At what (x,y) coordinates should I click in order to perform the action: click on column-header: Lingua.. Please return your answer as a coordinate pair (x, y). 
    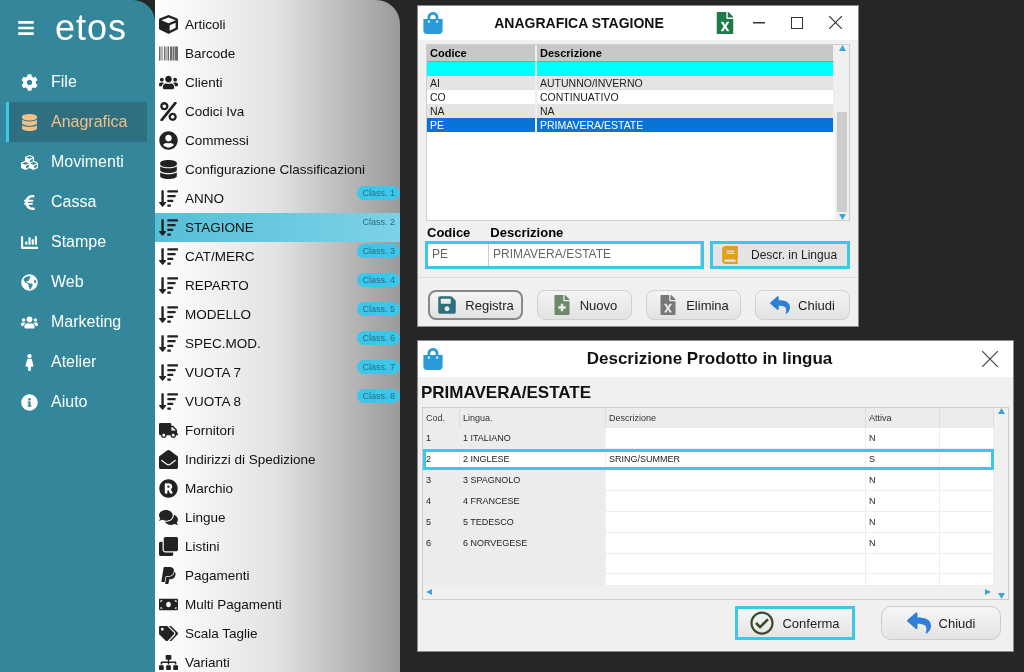
    Looking at the image, I should click on (533, 418).